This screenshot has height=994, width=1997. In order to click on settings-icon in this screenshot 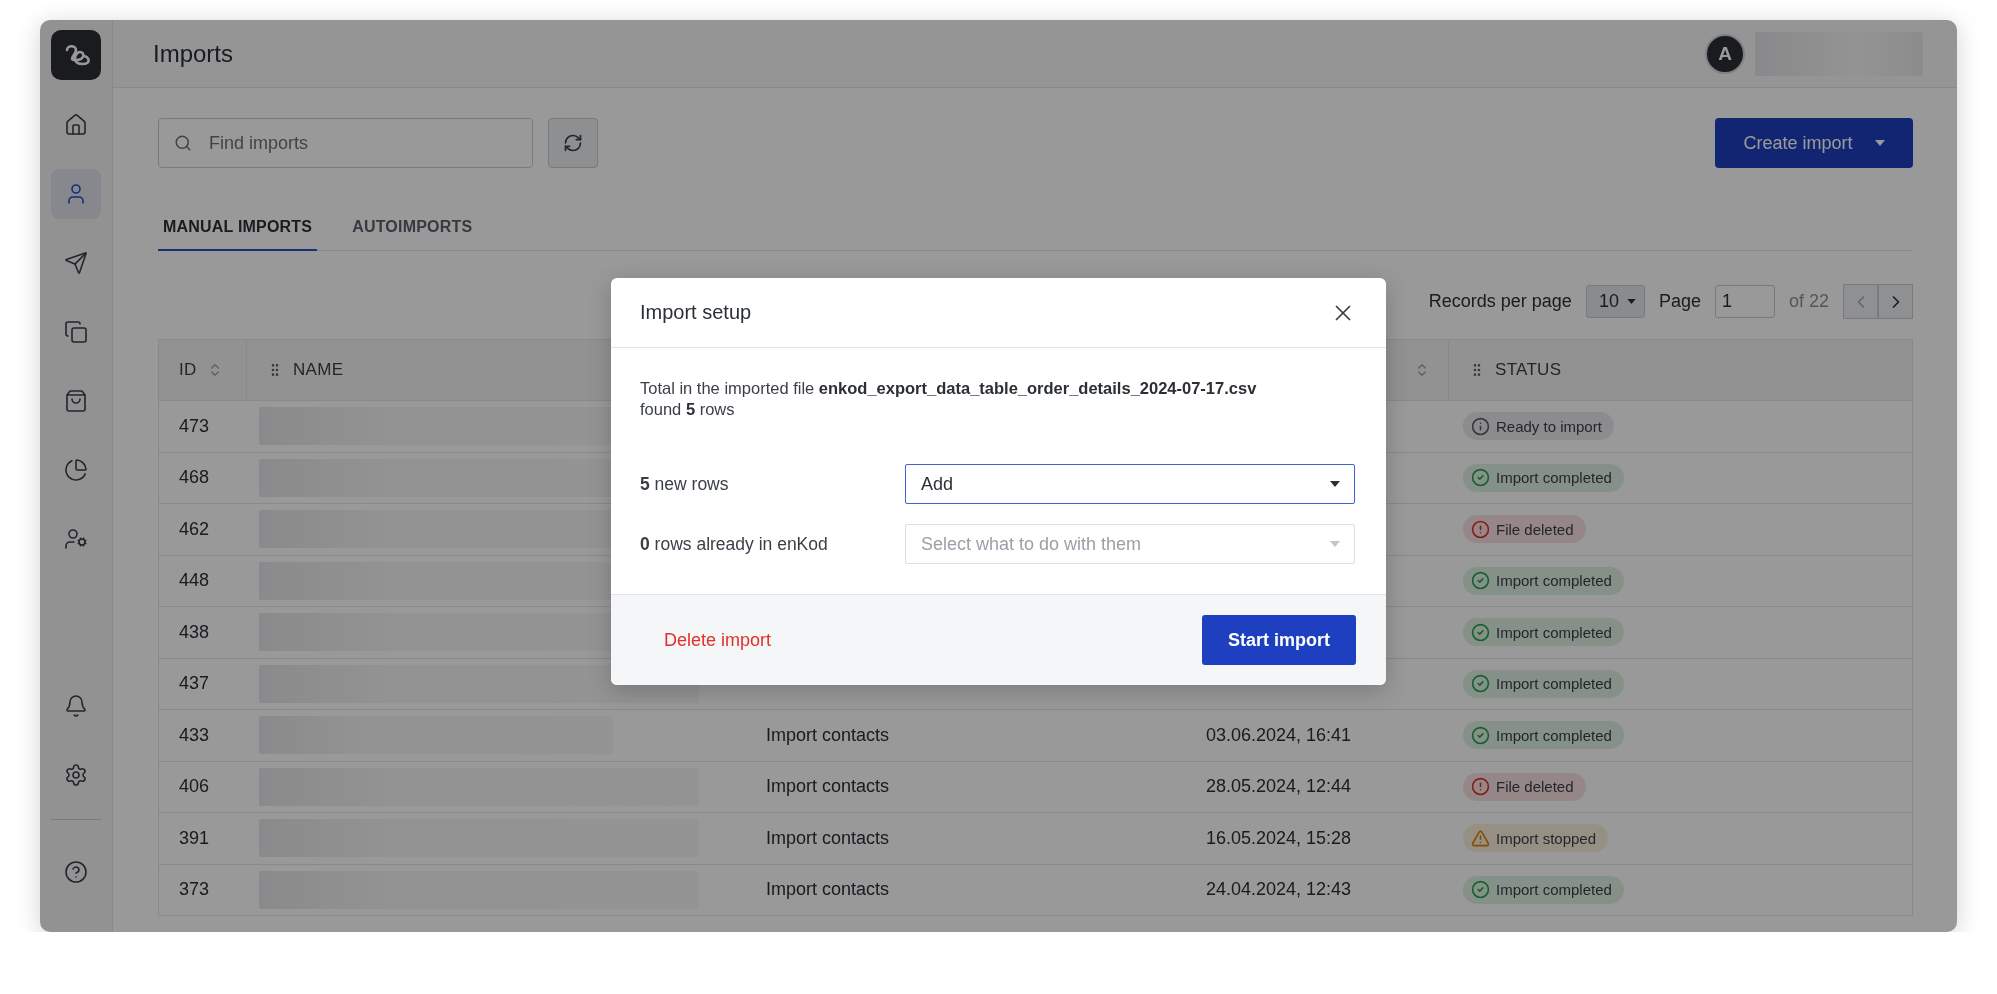, I will do `click(76, 775)`.